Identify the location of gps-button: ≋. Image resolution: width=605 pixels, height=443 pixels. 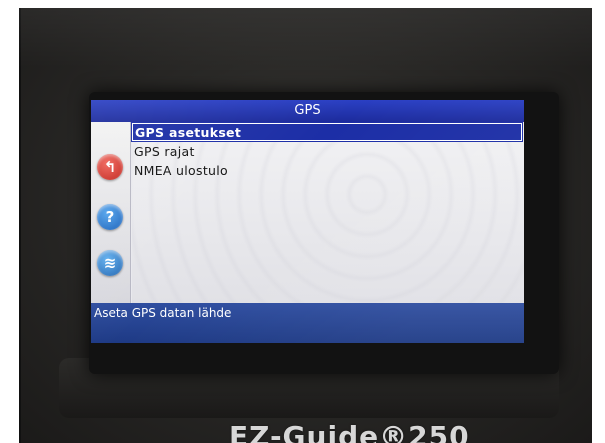
(110, 263).